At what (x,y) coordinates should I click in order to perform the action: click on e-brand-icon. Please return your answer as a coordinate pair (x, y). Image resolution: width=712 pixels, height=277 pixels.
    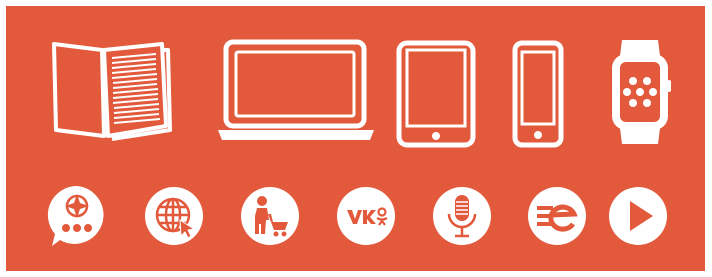
    Looking at the image, I should click on (557, 216).